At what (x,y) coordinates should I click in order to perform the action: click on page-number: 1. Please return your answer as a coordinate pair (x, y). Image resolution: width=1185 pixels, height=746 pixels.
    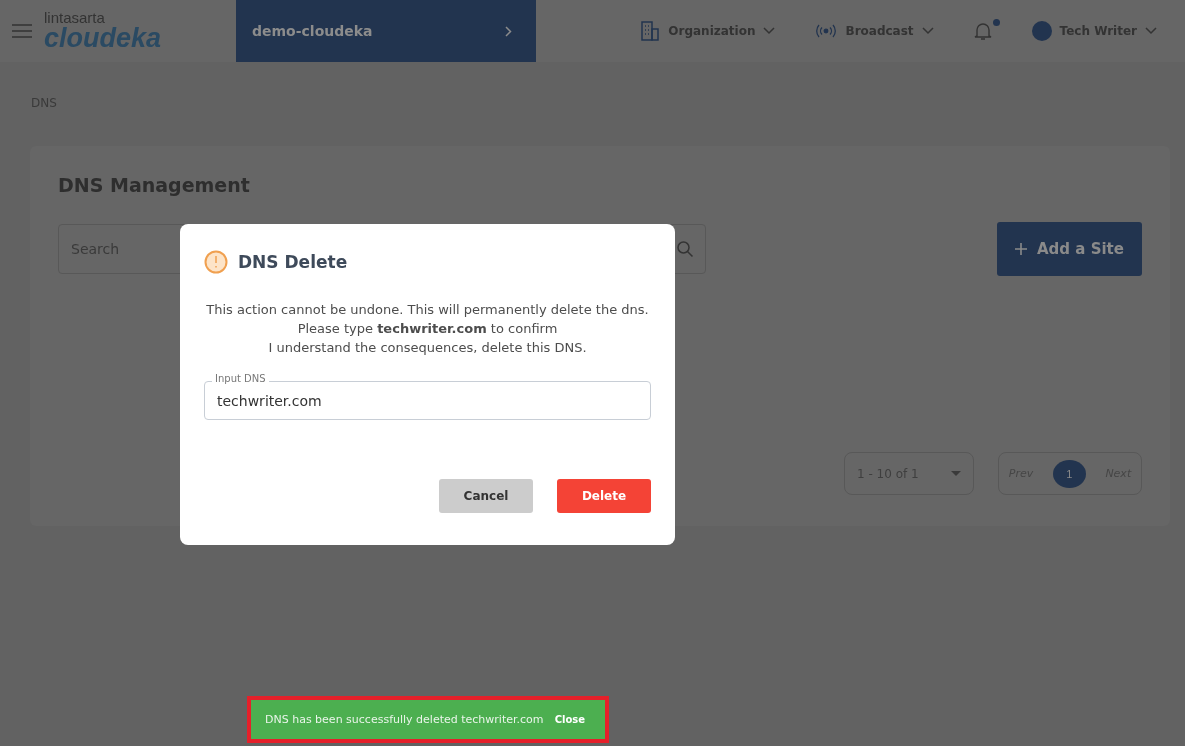
    Looking at the image, I should click on (1069, 473).